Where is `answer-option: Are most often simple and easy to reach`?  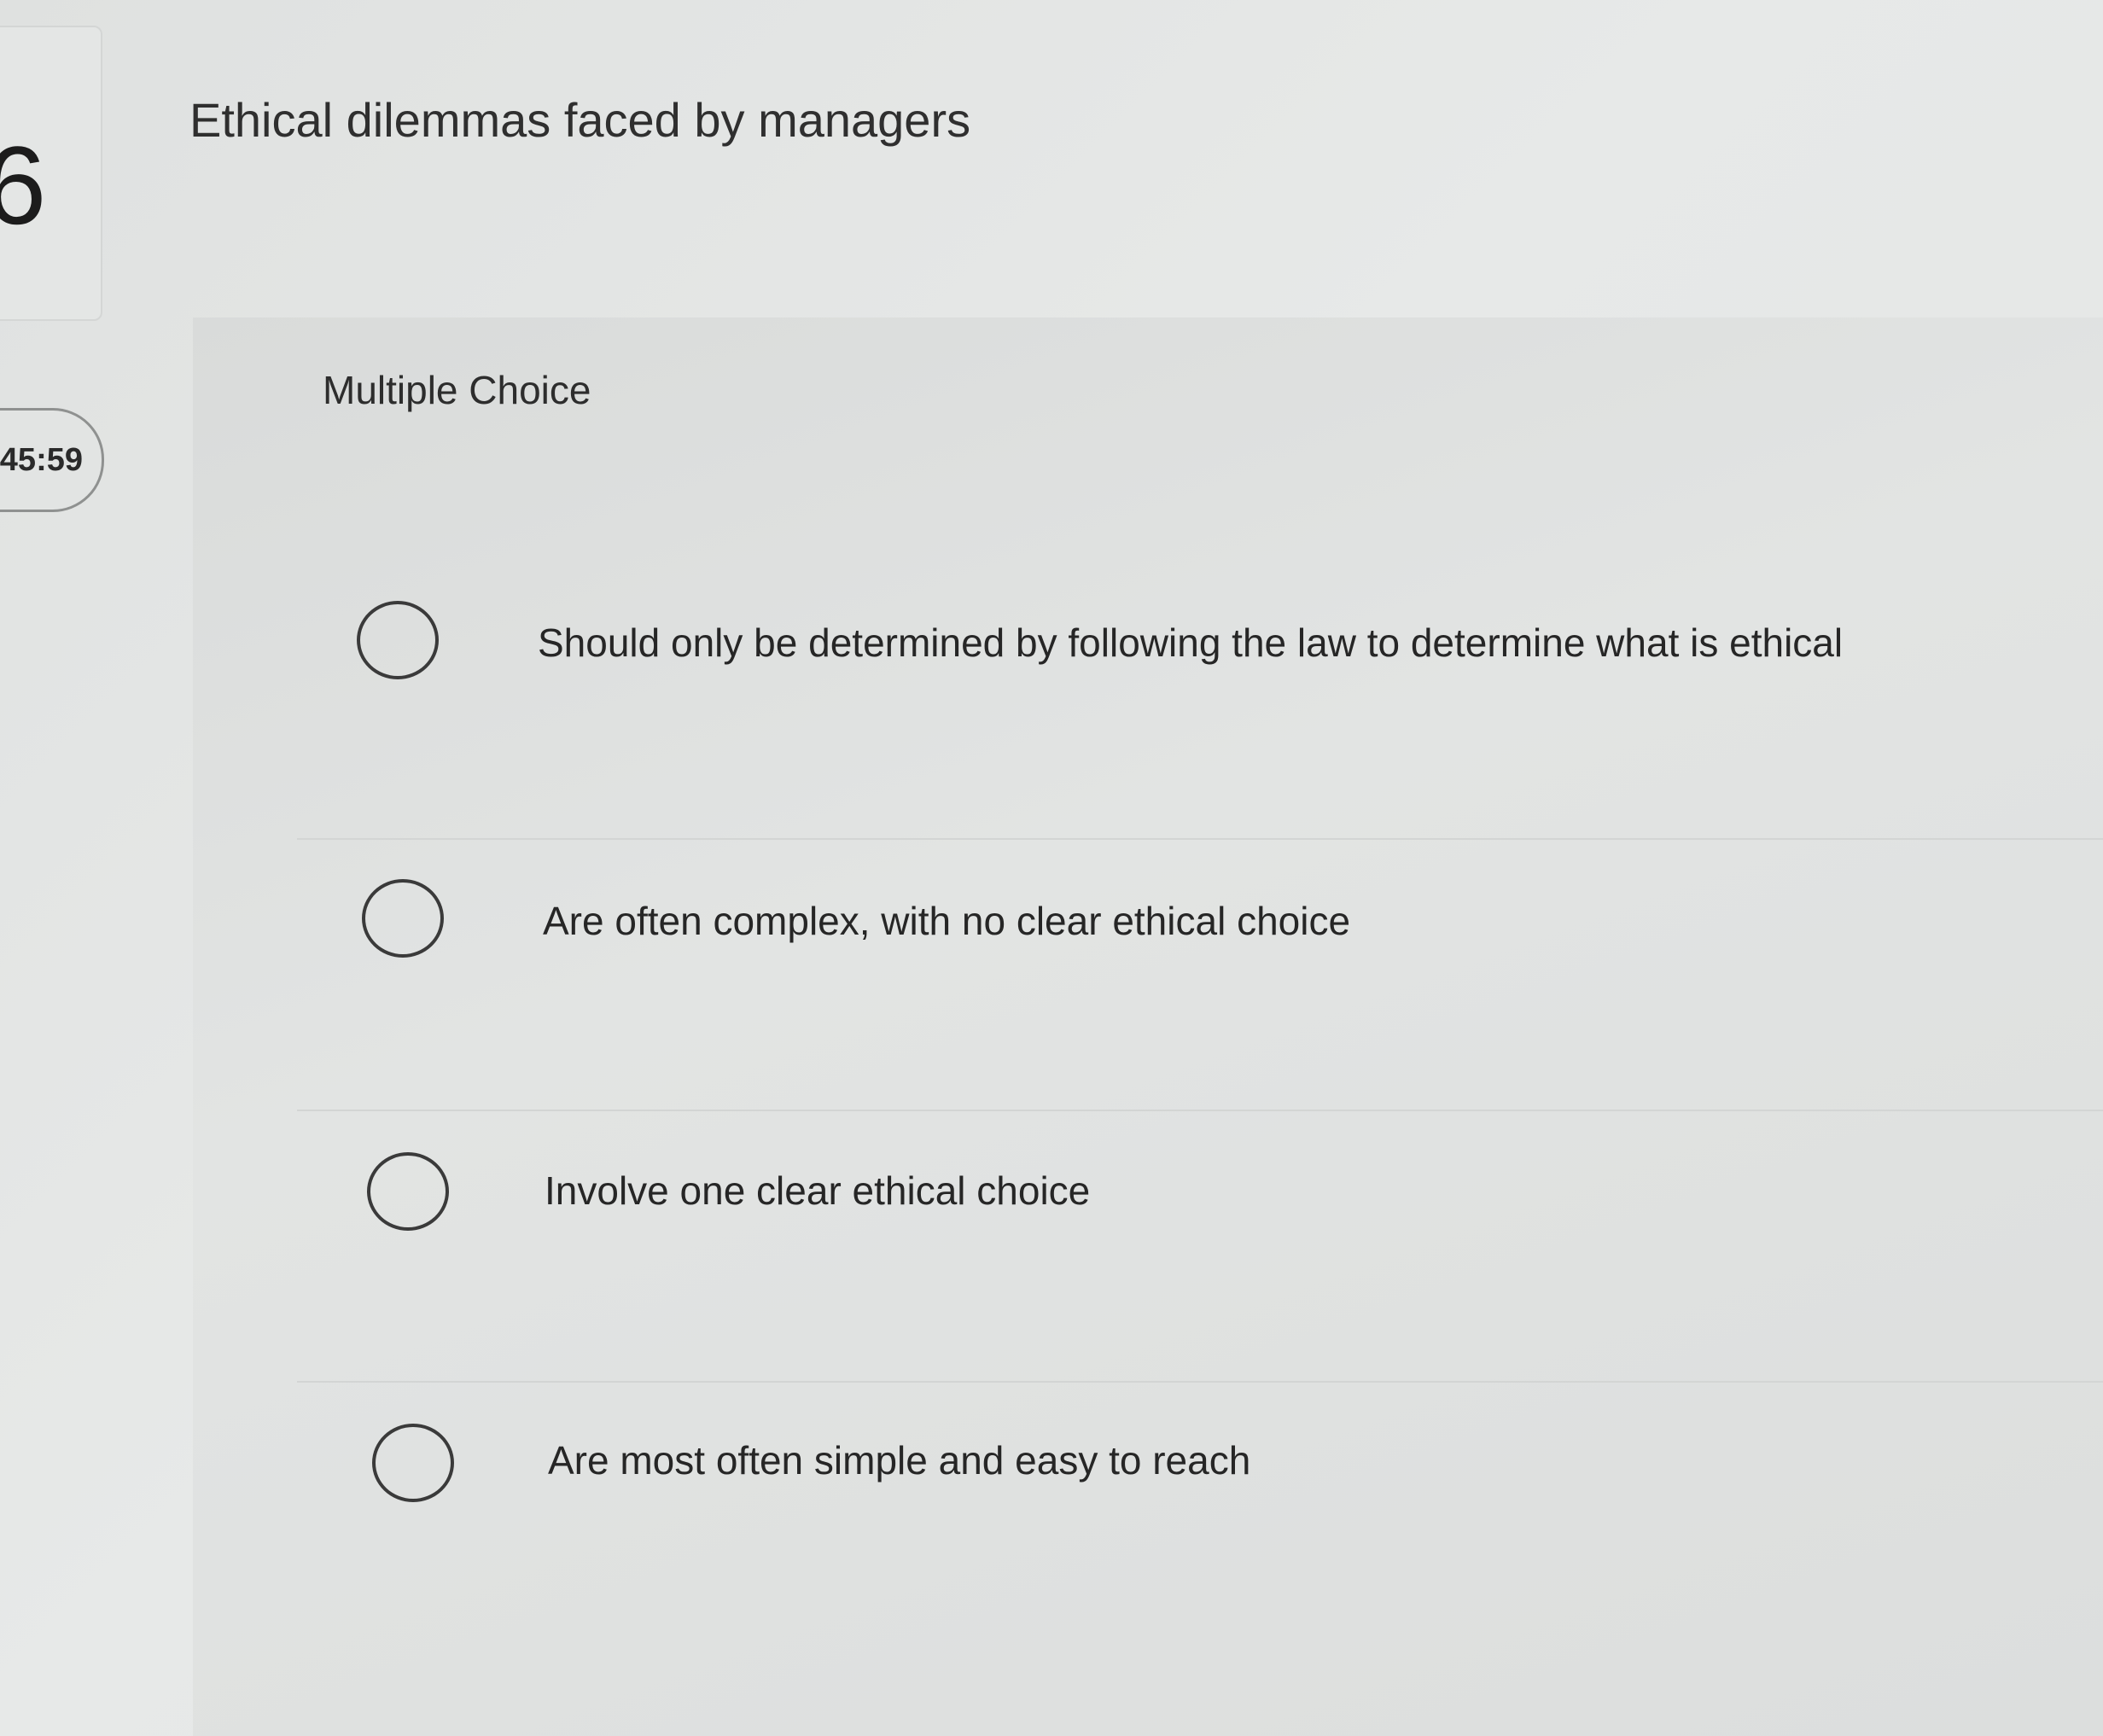 answer-option: Are most often simple and easy to reach is located at coordinates (1089, 1474).